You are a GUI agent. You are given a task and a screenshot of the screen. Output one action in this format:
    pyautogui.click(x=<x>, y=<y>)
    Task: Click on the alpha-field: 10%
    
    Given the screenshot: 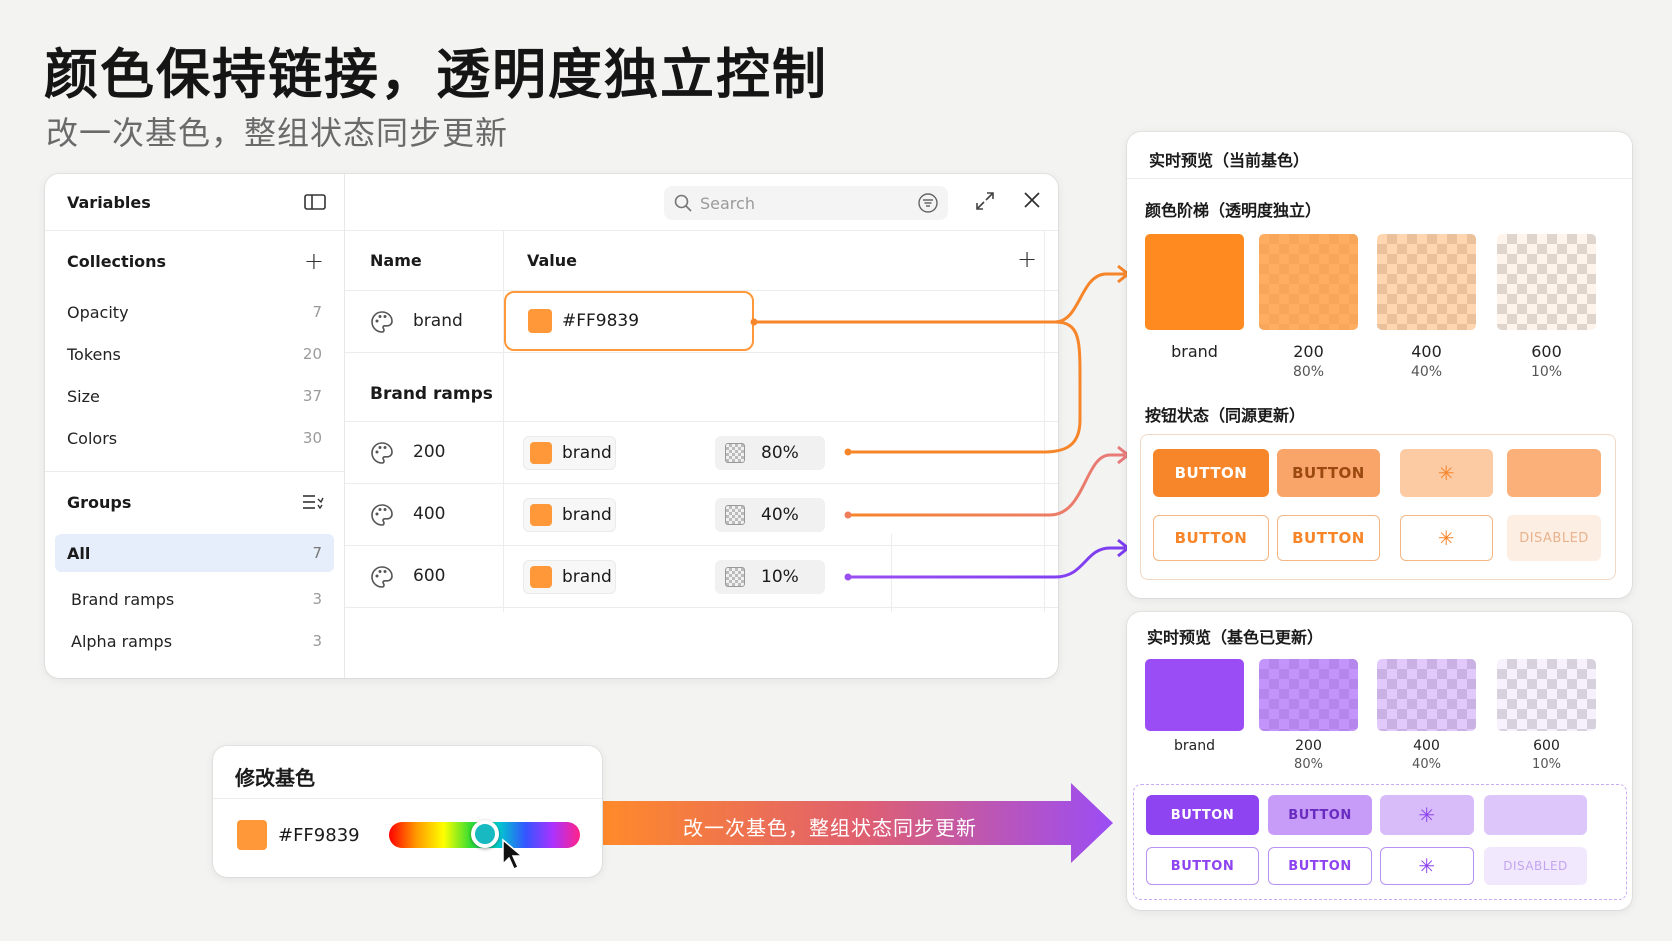 What is the action you would take?
    pyautogui.click(x=770, y=577)
    